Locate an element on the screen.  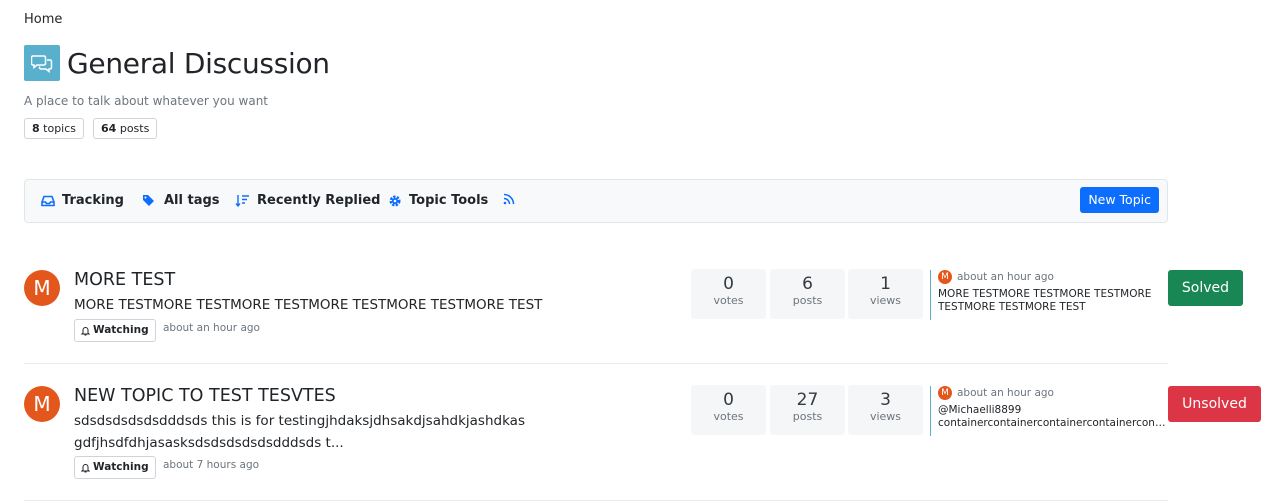
solved-button: Solved is located at coordinates (1205, 288).